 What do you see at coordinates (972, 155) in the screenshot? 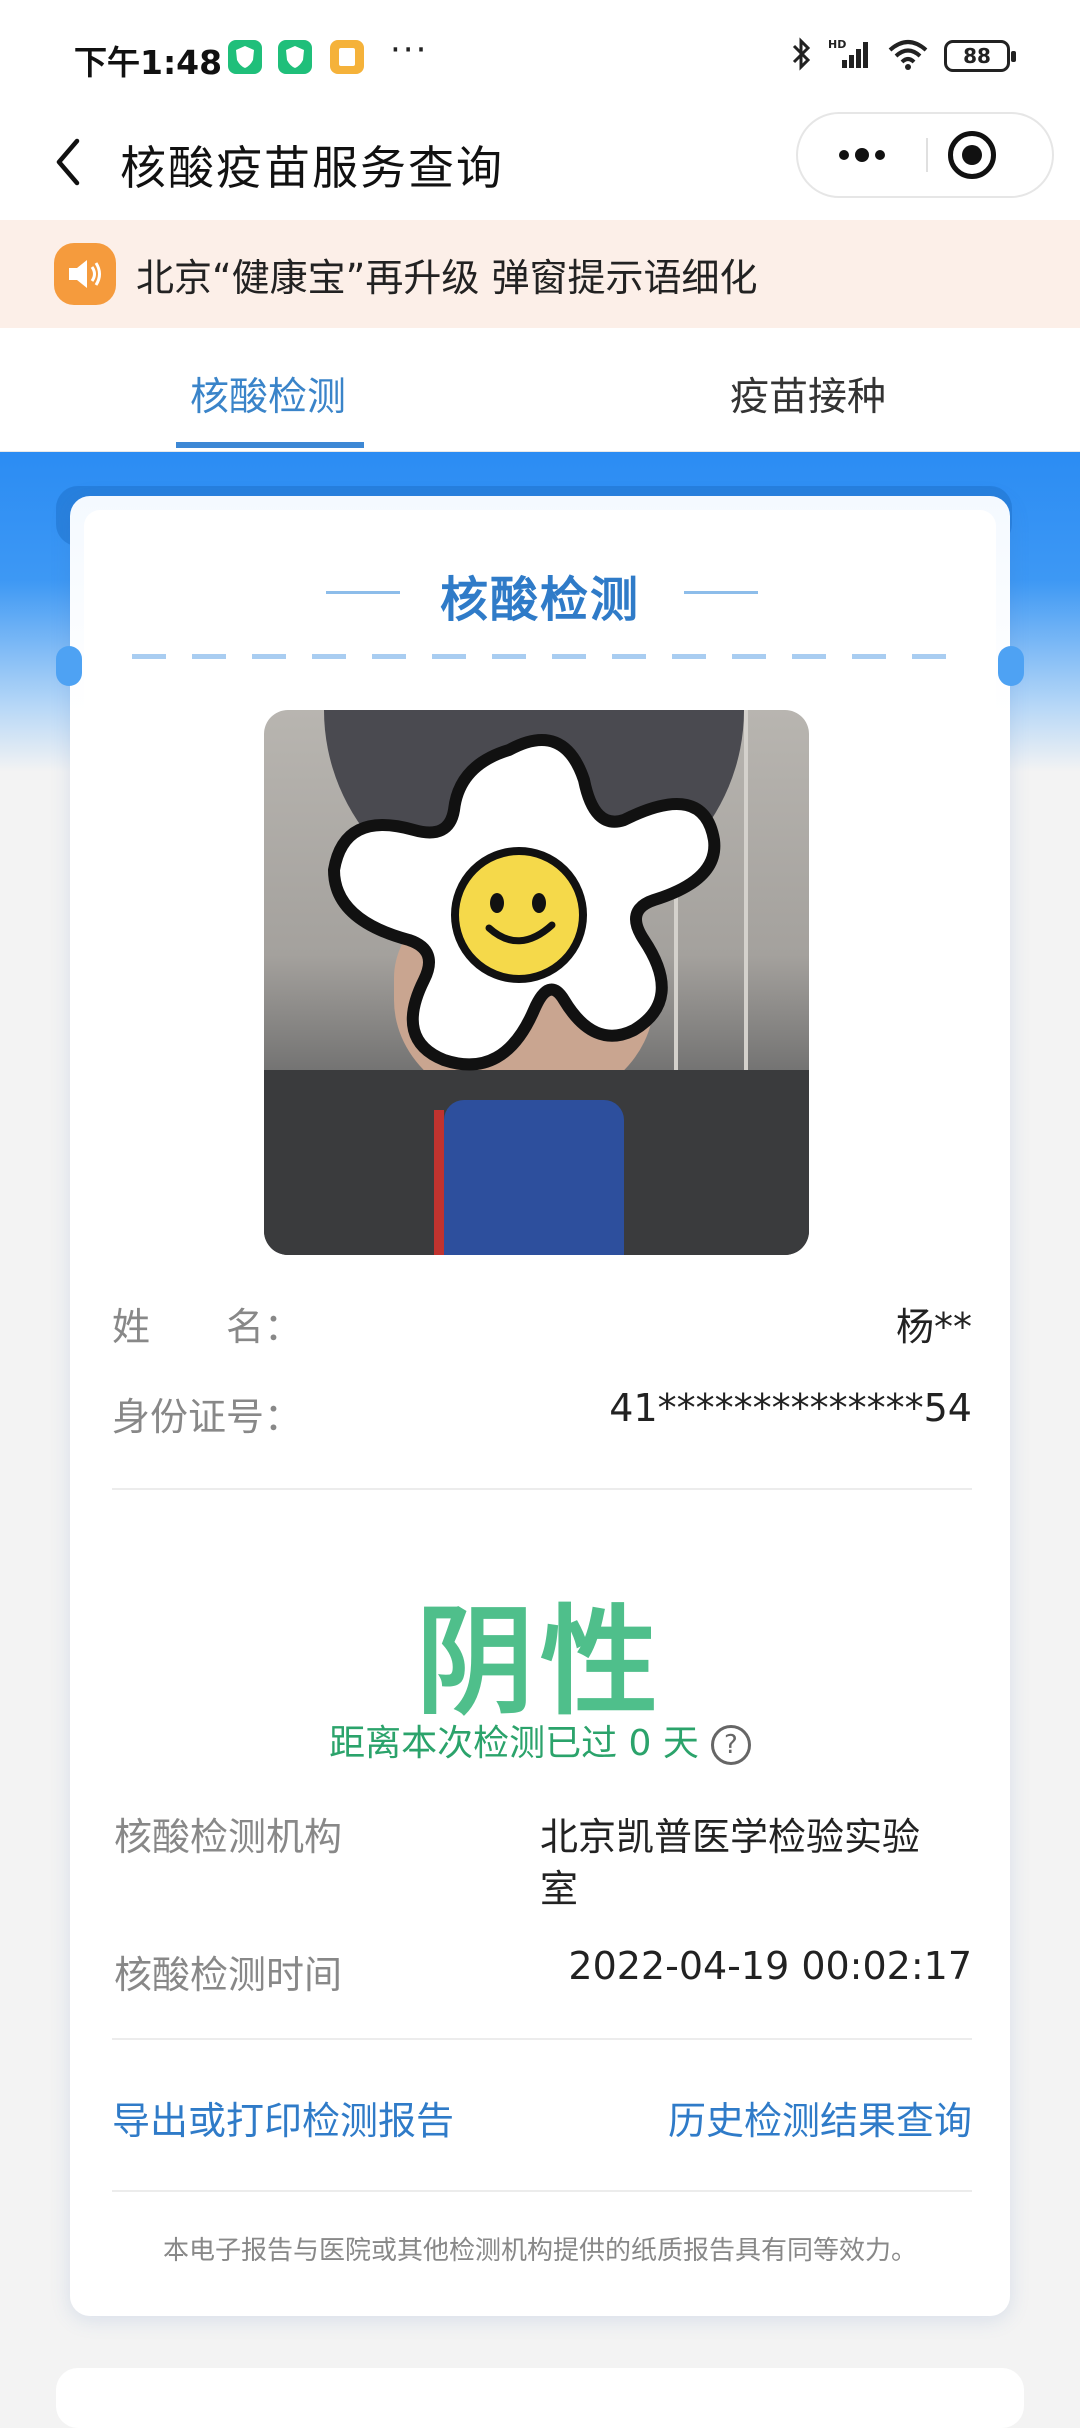
I see `close-target-button` at bounding box center [972, 155].